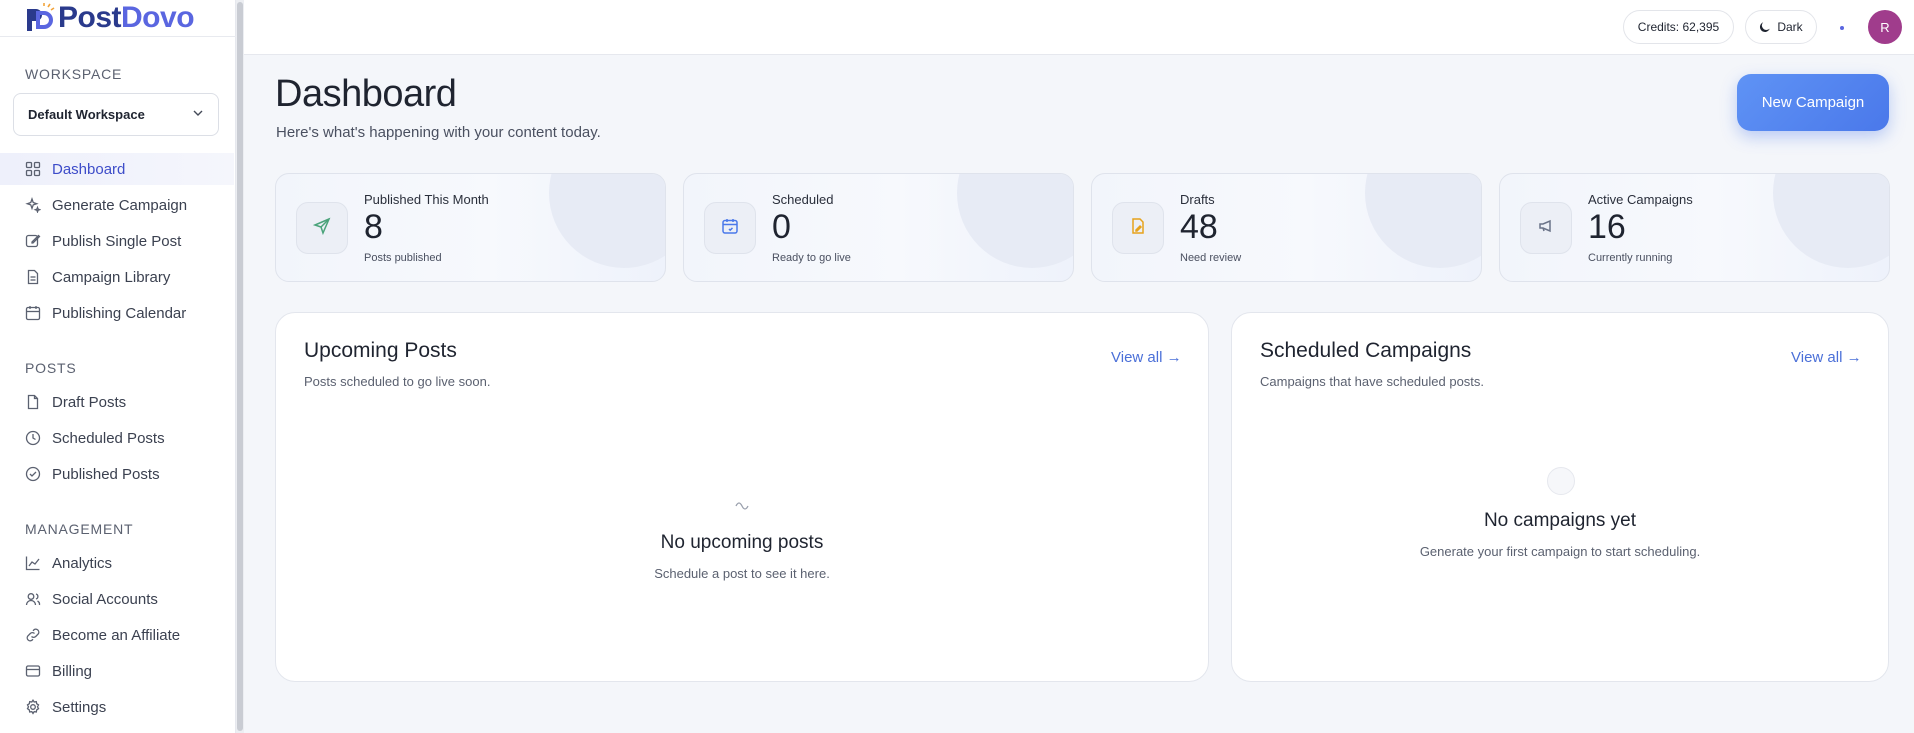 This screenshot has width=1914, height=733. I want to click on avatar-initial: R, so click(1885, 27).